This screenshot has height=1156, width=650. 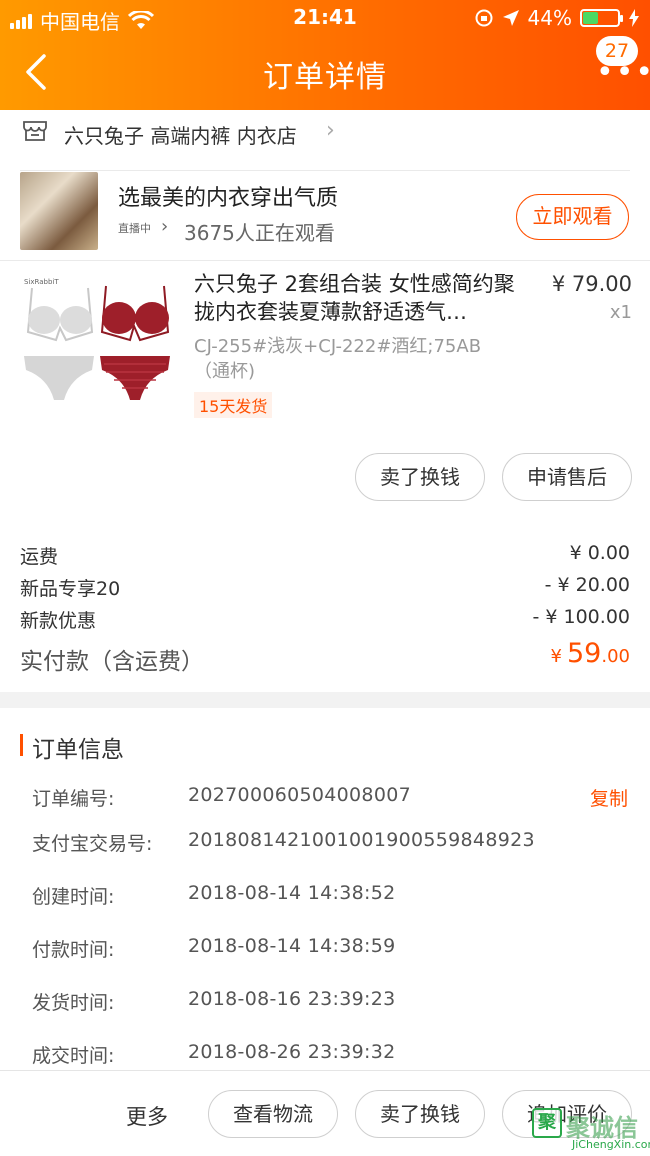 What do you see at coordinates (584, 653) in the screenshot?
I see `payment-integer: 59` at bounding box center [584, 653].